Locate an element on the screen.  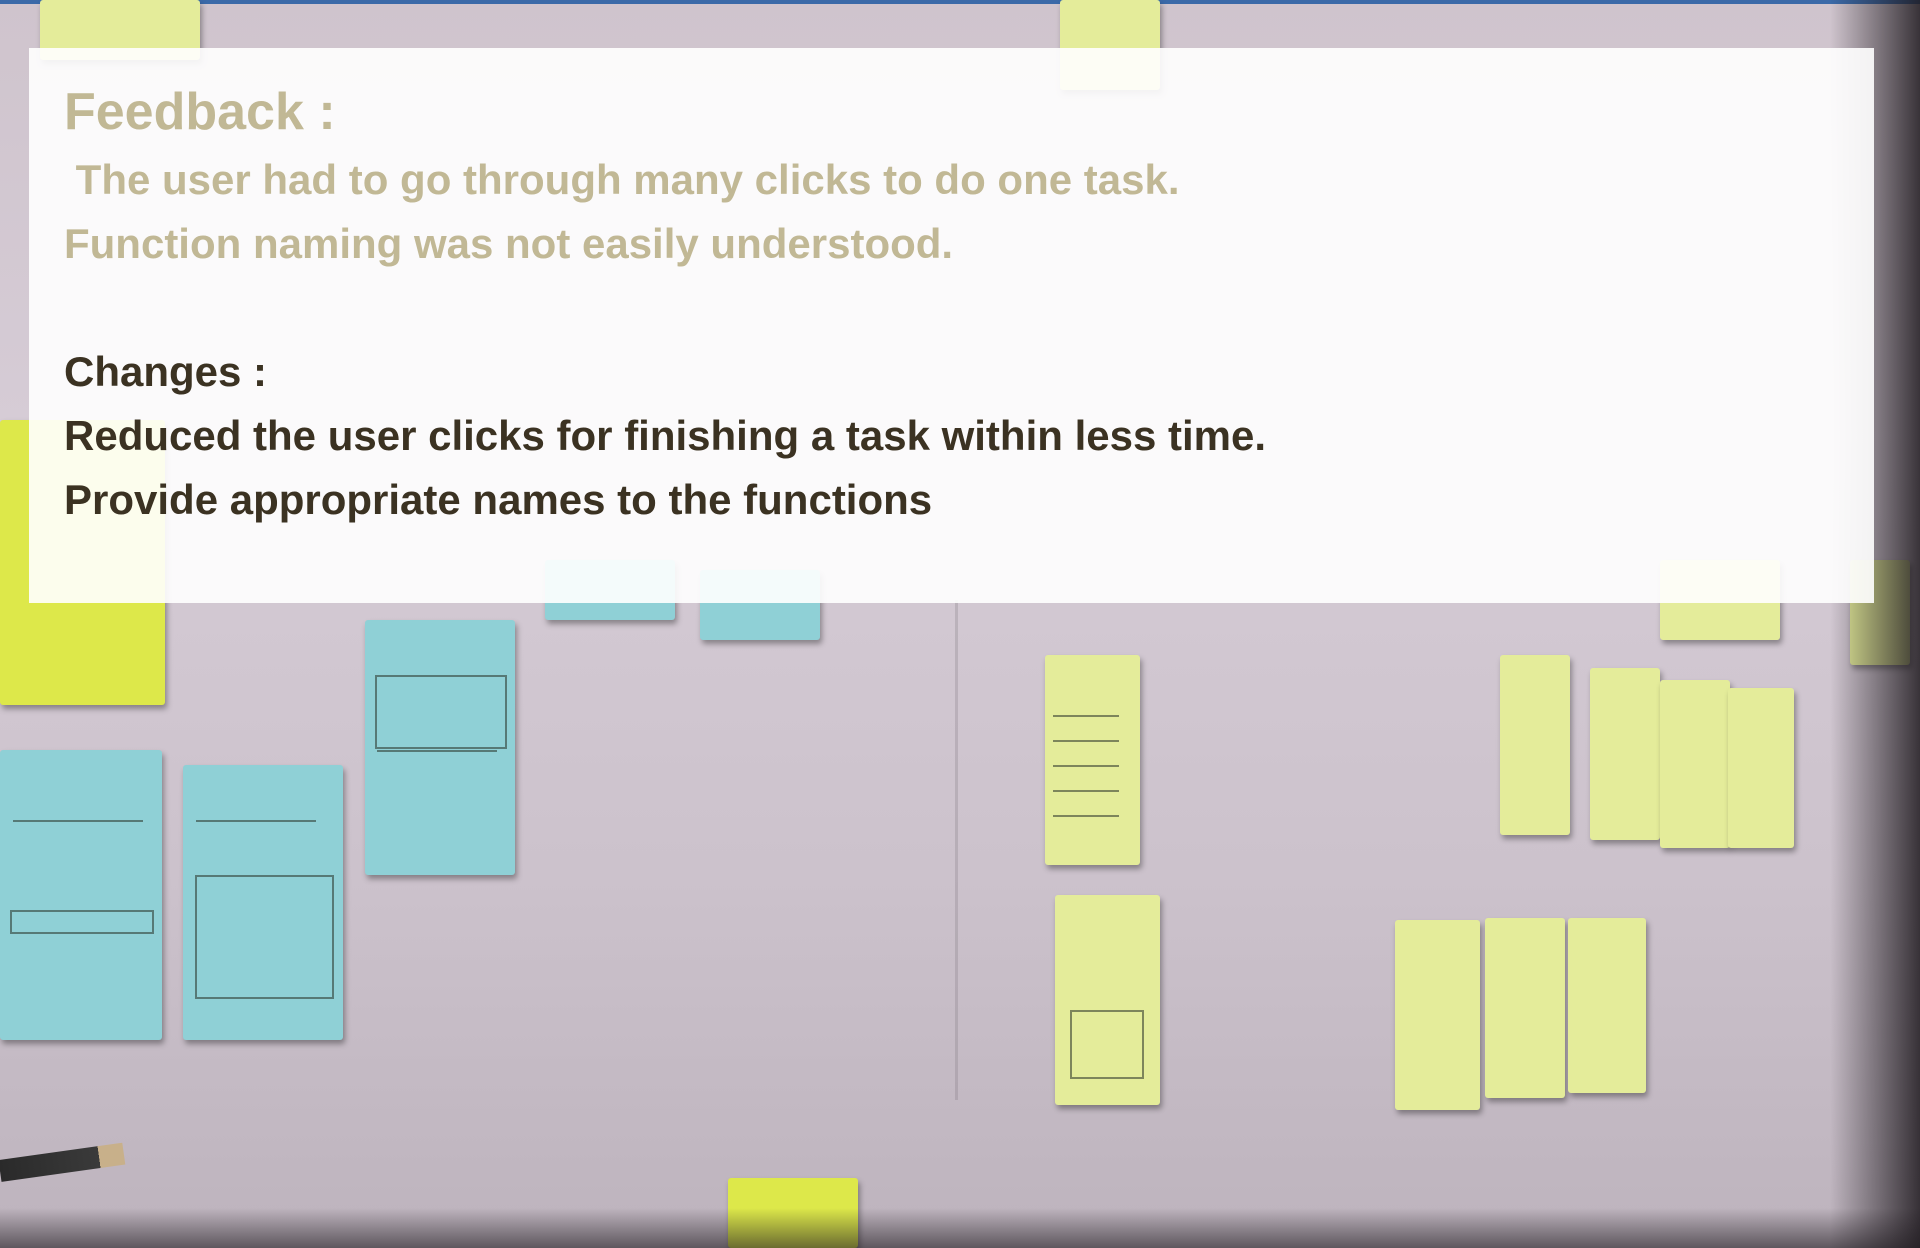
feedback-heading: Feedback : is located at coordinates (200, 112).